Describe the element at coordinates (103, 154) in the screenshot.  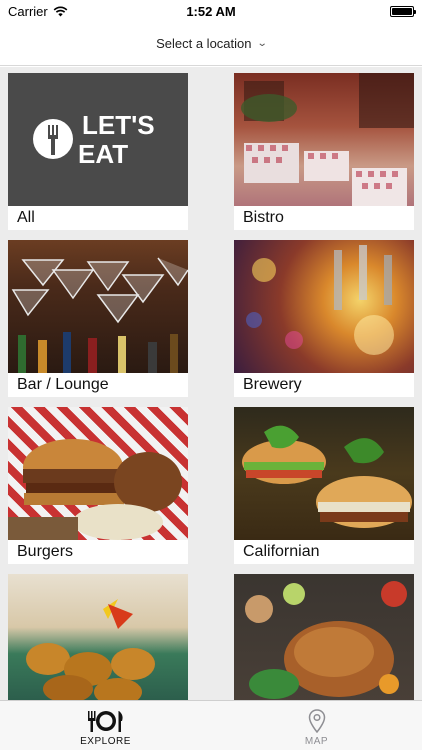
I see `svg-text: EAT` at that location.